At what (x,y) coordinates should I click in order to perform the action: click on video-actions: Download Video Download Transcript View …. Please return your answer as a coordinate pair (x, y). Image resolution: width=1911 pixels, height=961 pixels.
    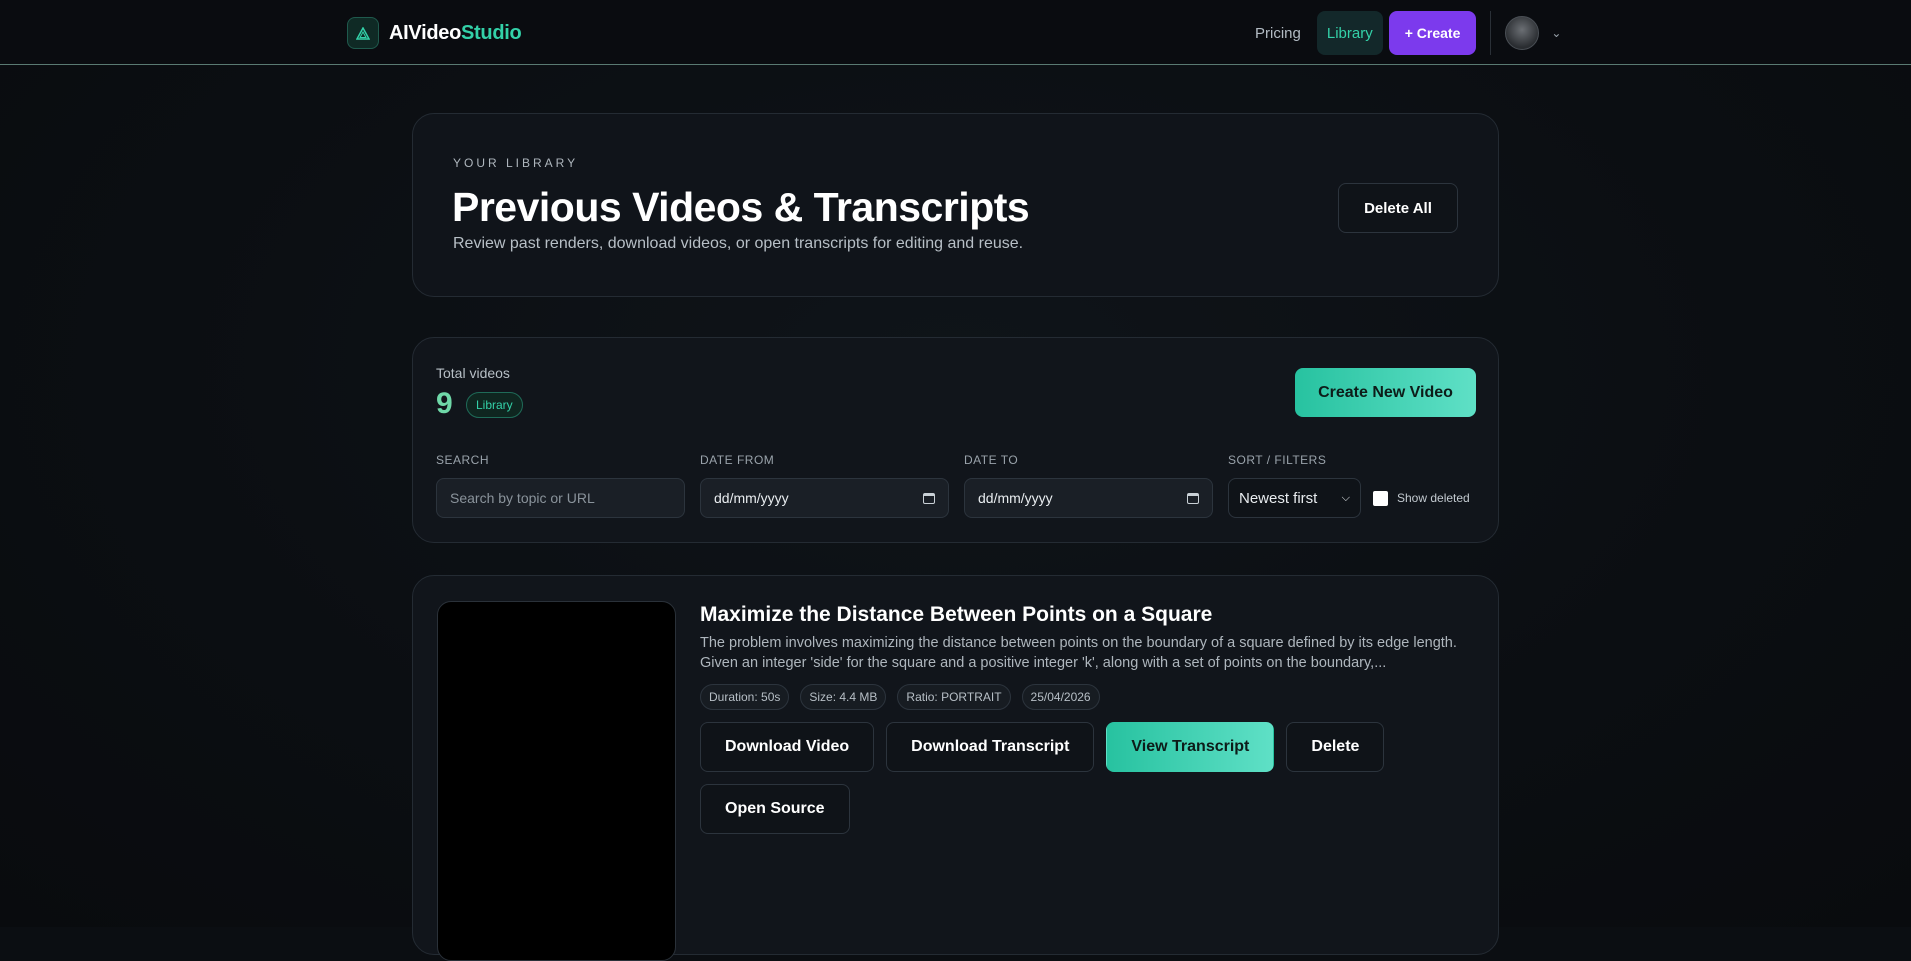
    Looking at the image, I should click on (1080, 778).